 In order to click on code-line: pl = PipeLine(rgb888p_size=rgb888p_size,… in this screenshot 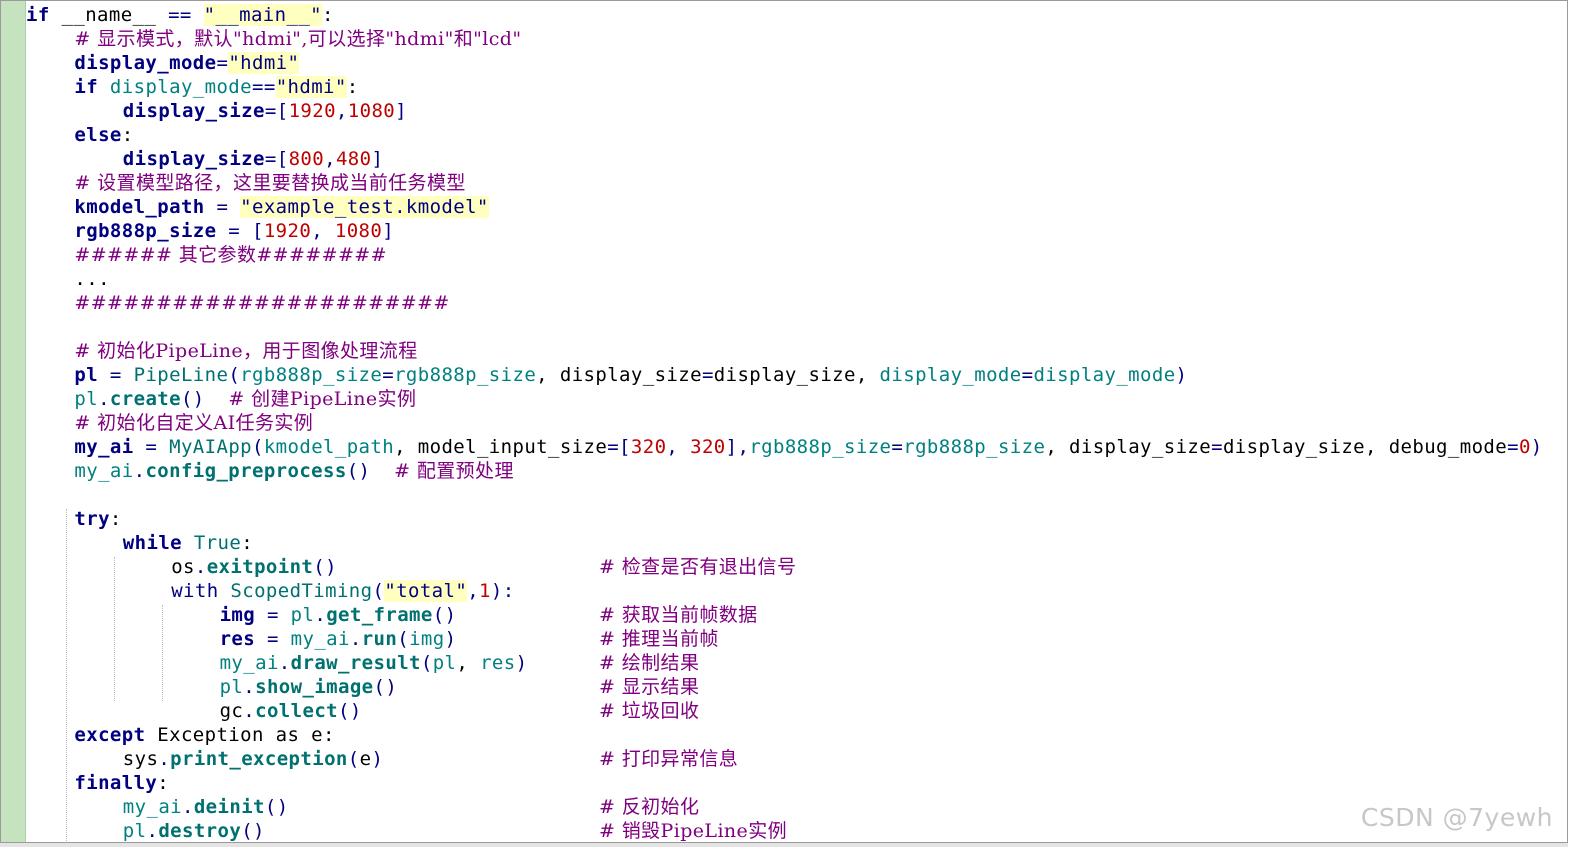, I will do `click(630, 375)`.